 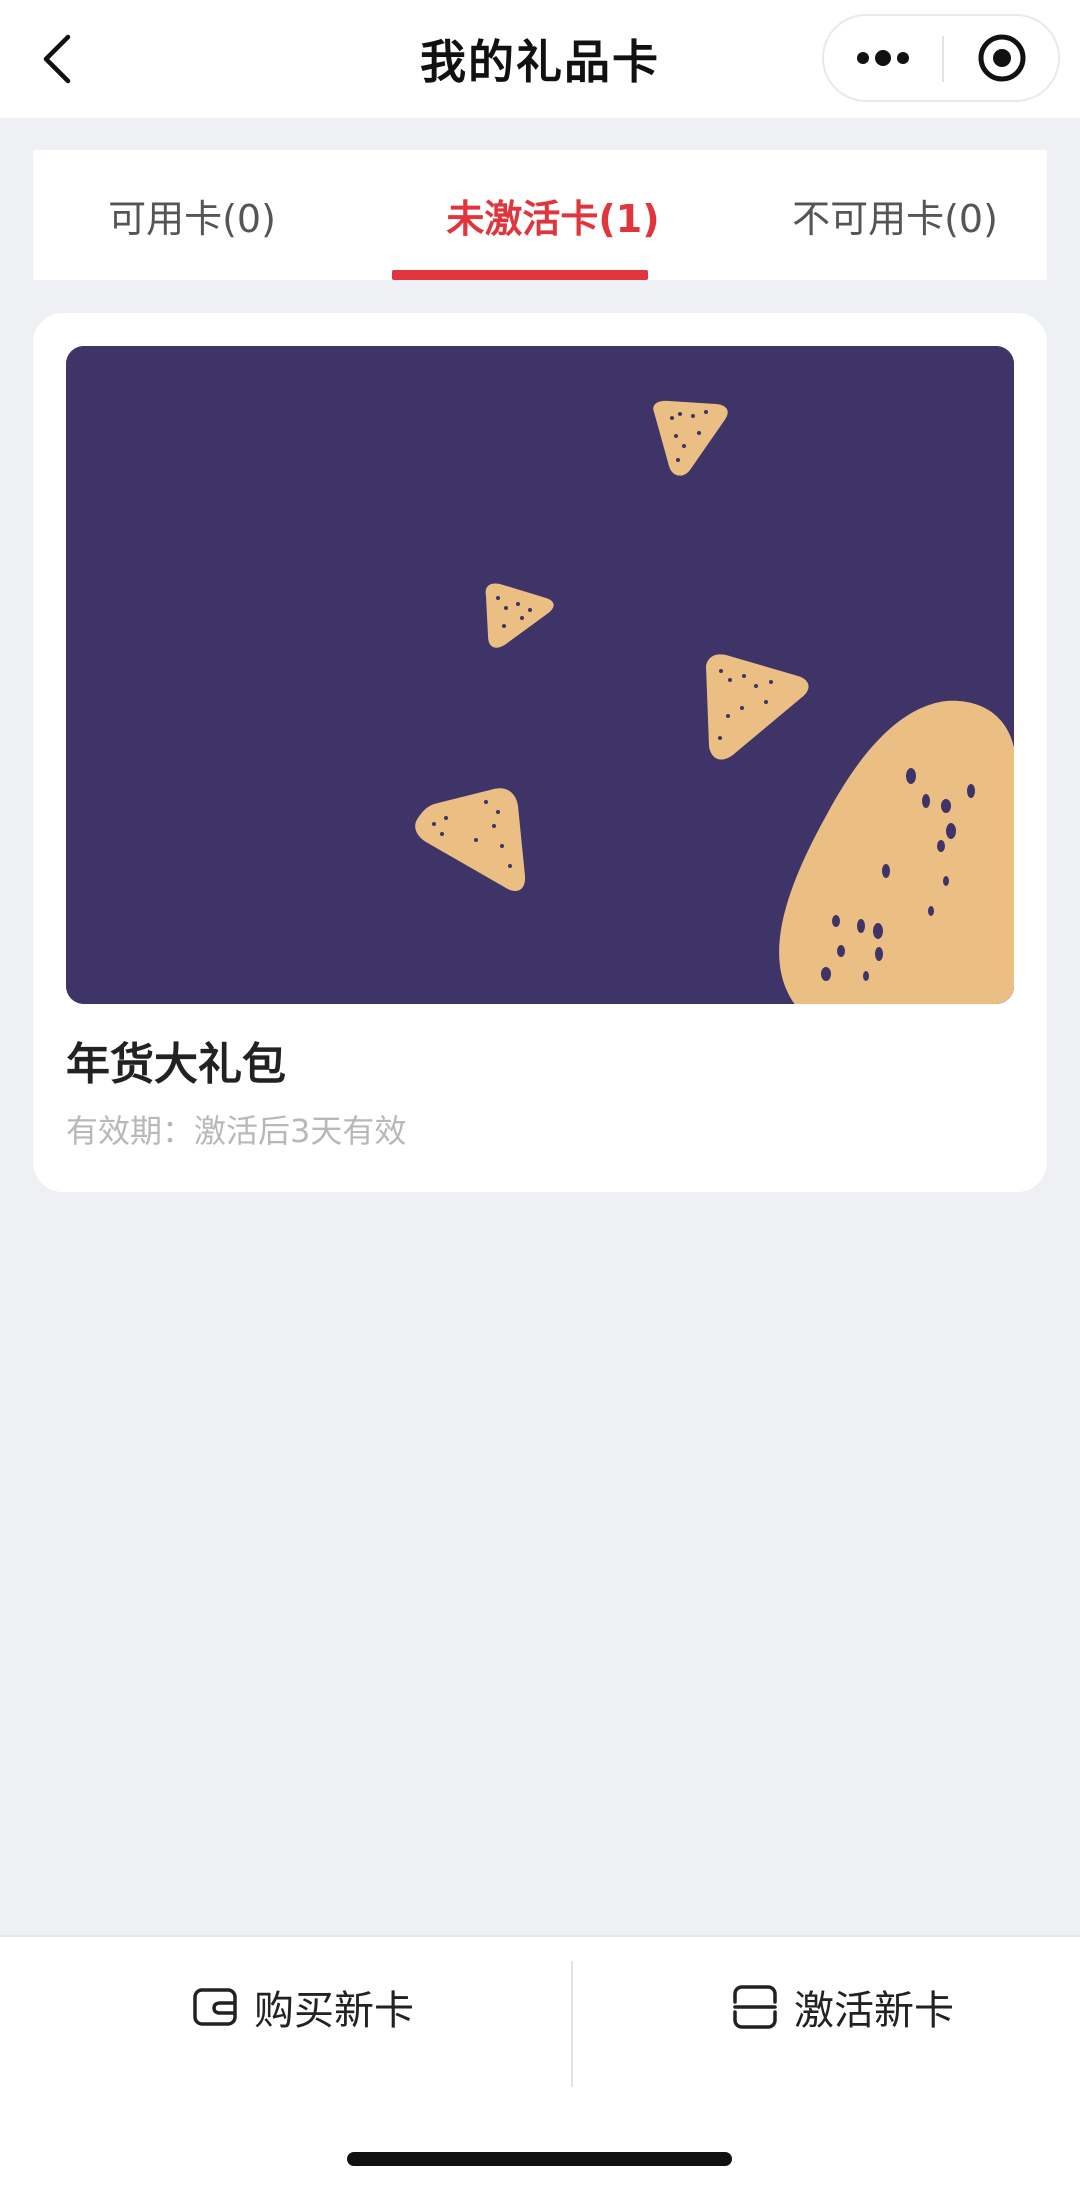 I want to click on card-status-tabs: 可用卡(0) 未激活卡(1) 不可用卡(0), so click(x=540, y=215).